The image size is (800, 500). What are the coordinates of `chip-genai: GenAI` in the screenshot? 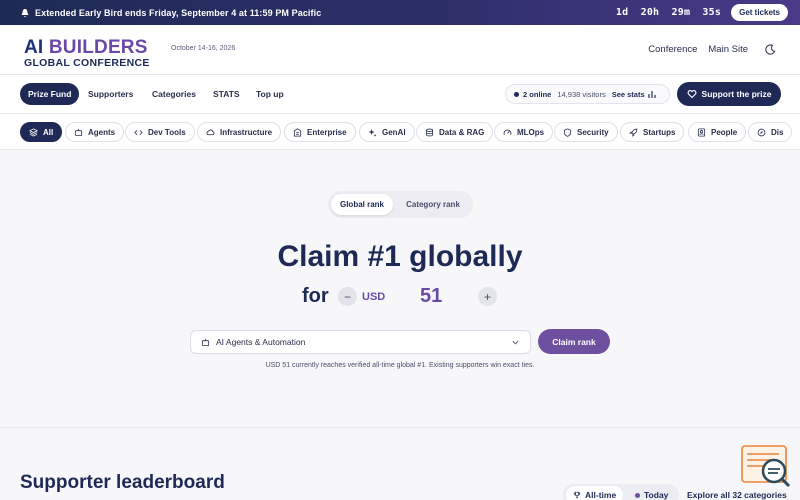 It's located at (387, 132).